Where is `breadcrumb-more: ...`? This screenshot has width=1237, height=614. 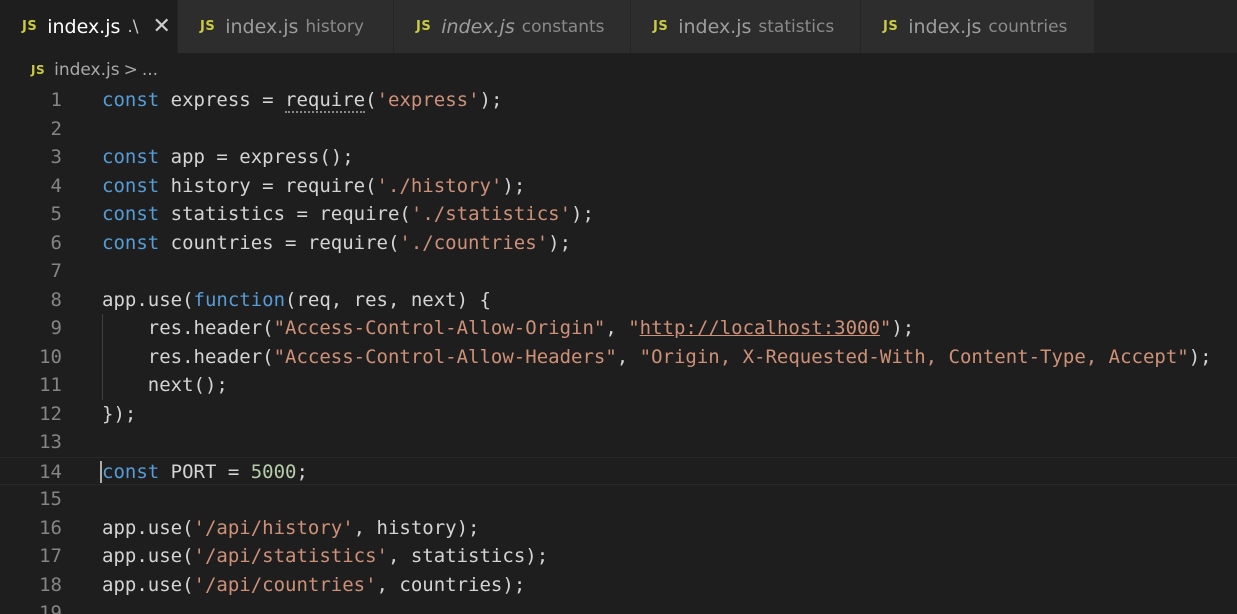
breadcrumb-more: ... is located at coordinates (150, 70).